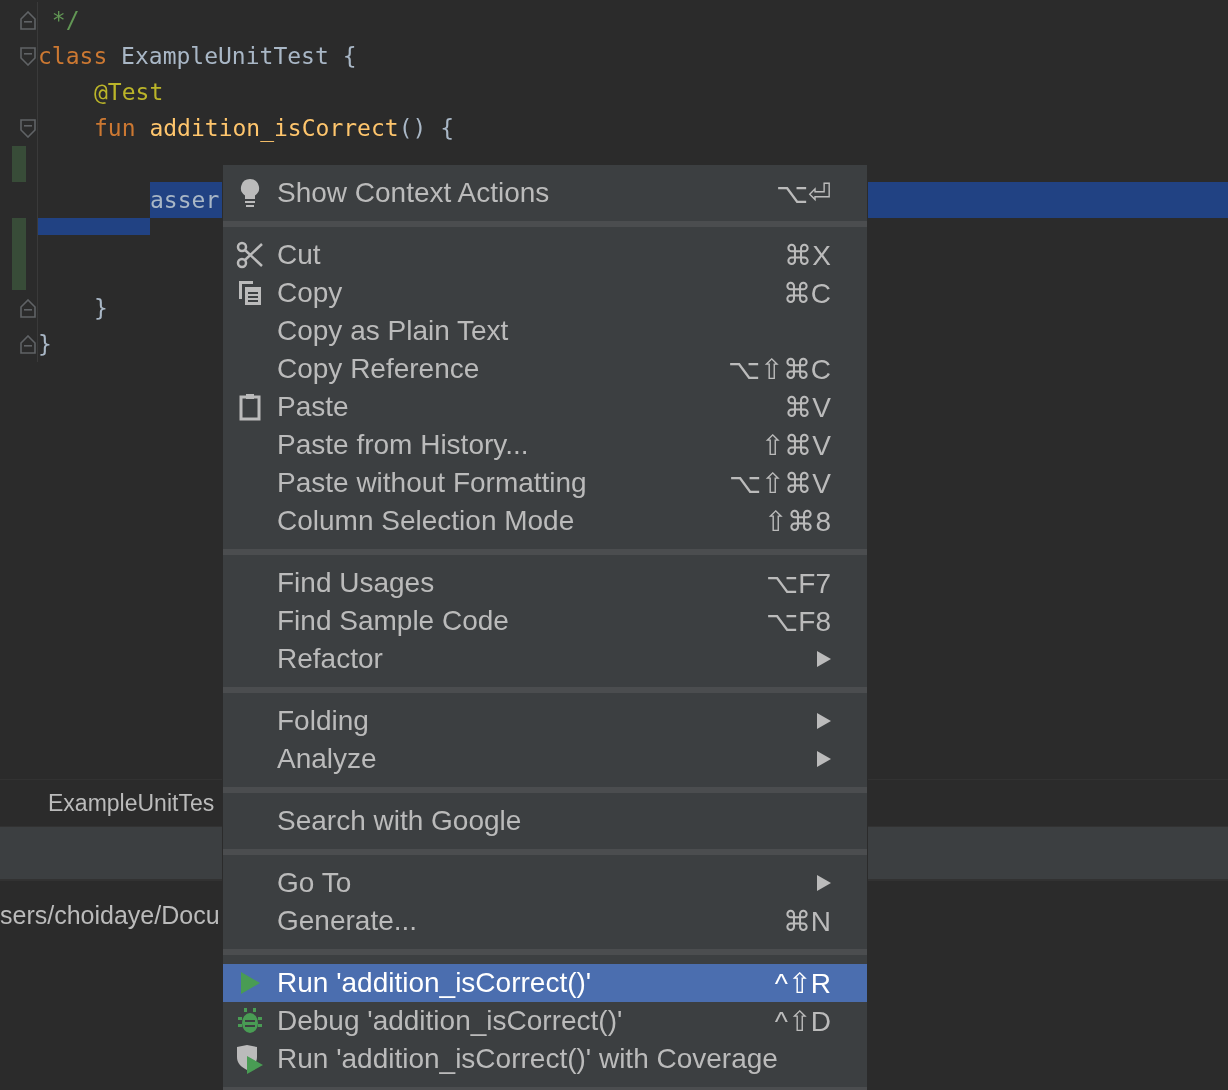 This screenshot has width=1228, height=1090. What do you see at coordinates (250, 407) in the screenshot?
I see `clipboard-icon` at bounding box center [250, 407].